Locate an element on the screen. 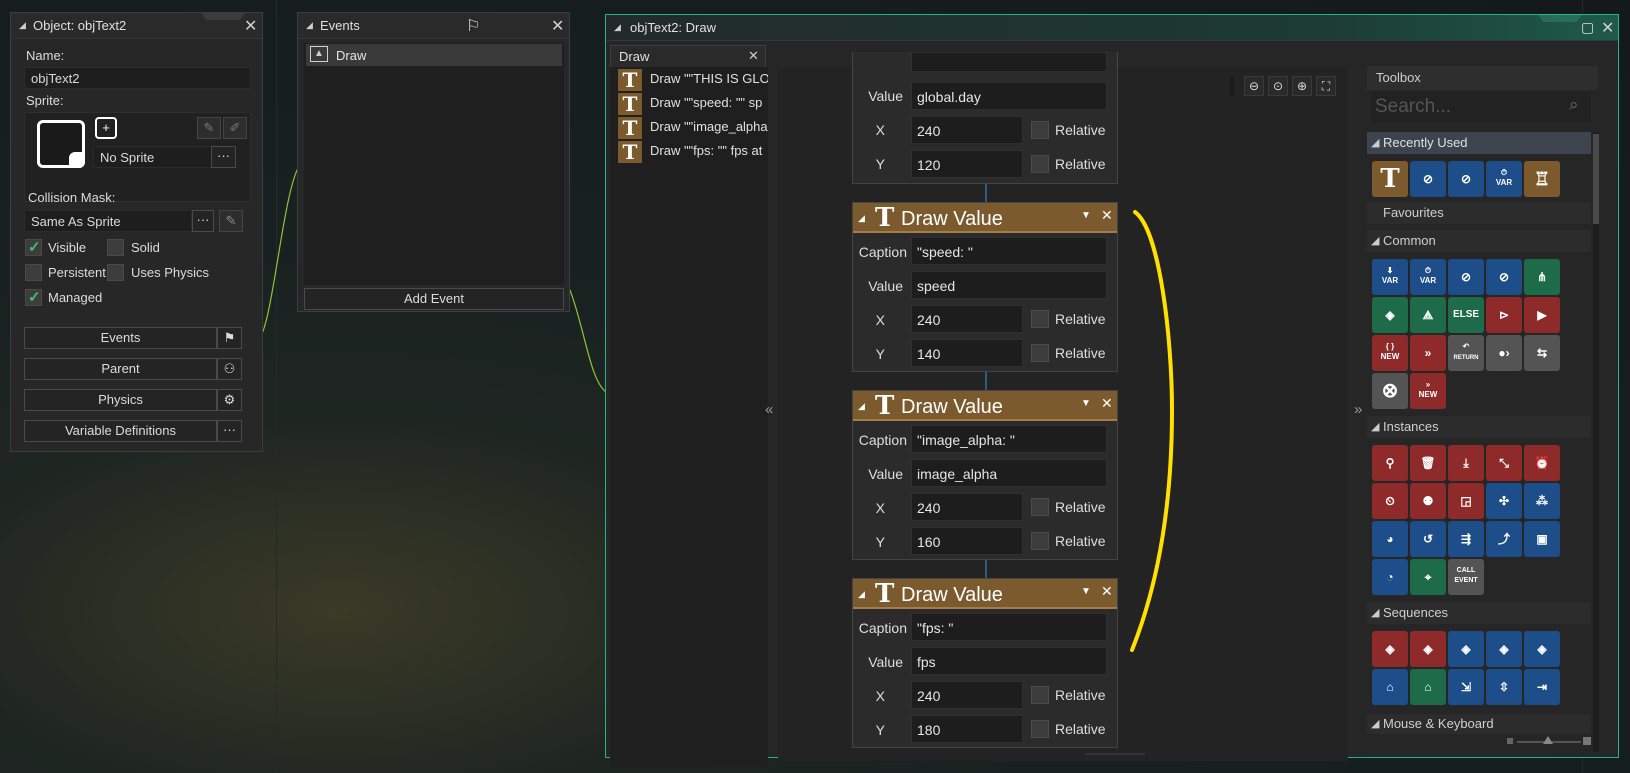  section-mouse-keyboard: ◢ Mouse & Keyboard is located at coordinates (1479, 724).